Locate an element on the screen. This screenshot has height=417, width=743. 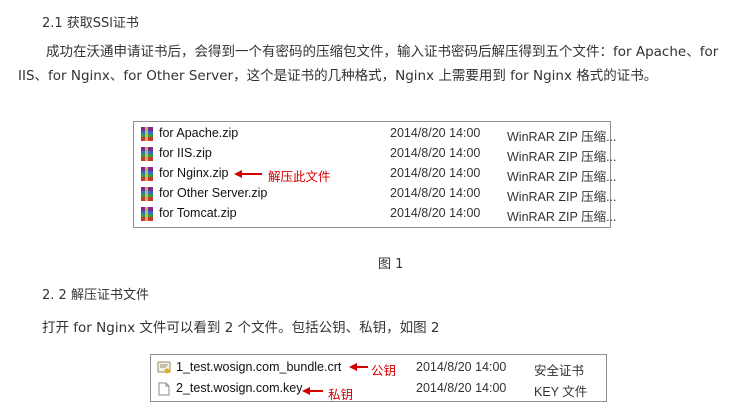
section-paragraph-2: 打开 for Nginx 文件可以看到 2 个文件。包括公钥、私钥，如图 2 is located at coordinates (241, 328).